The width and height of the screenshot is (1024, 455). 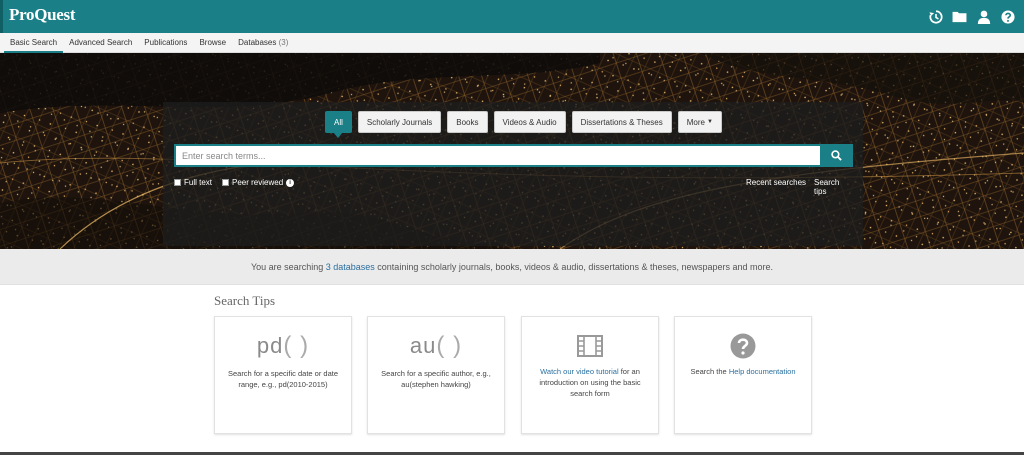 I want to click on strip-prefix: You are searching, so click(x=287, y=266).